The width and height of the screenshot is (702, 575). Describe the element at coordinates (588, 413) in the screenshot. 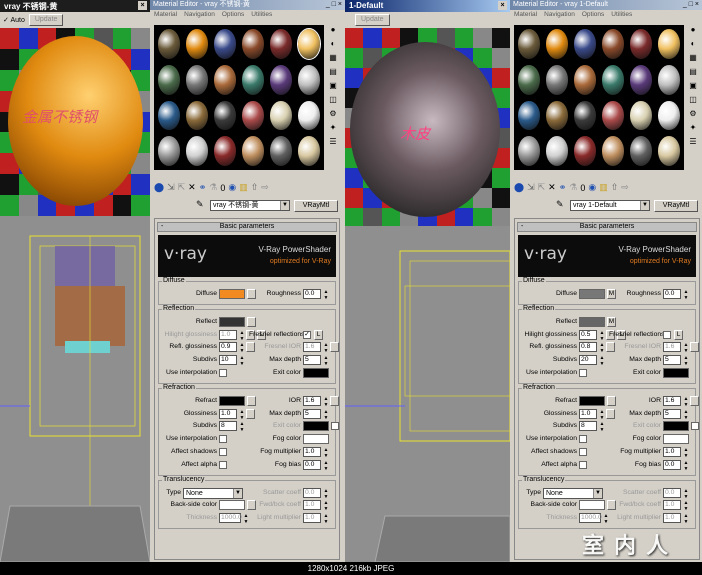

I see `glossiness-spinner: 1.0` at that location.